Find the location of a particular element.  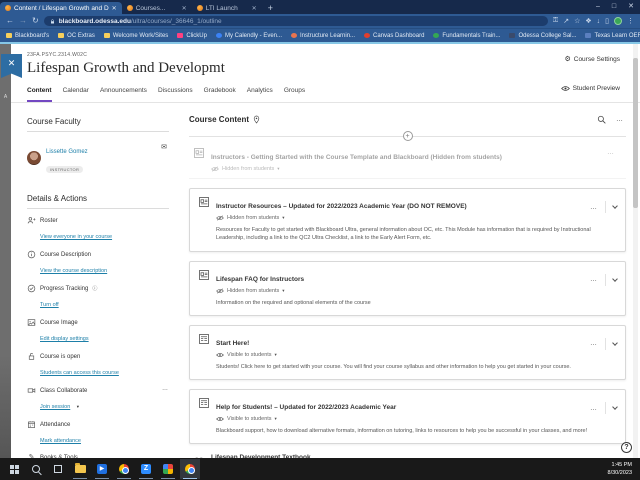

bookmark-item: Blackboard's is located at coordinates (27, 36).